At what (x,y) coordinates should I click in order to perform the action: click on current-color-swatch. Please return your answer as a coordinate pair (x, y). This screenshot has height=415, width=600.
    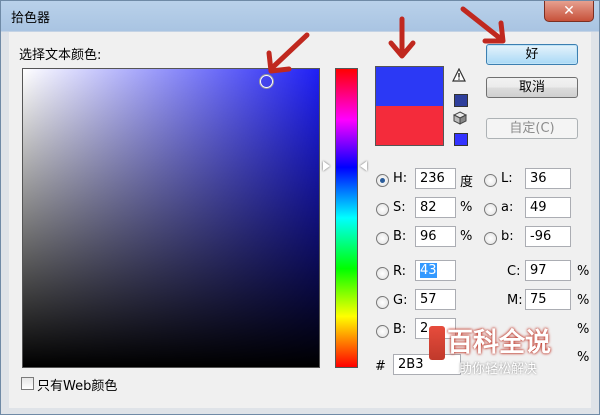
    Looking at the image, I should click on (409, 125).